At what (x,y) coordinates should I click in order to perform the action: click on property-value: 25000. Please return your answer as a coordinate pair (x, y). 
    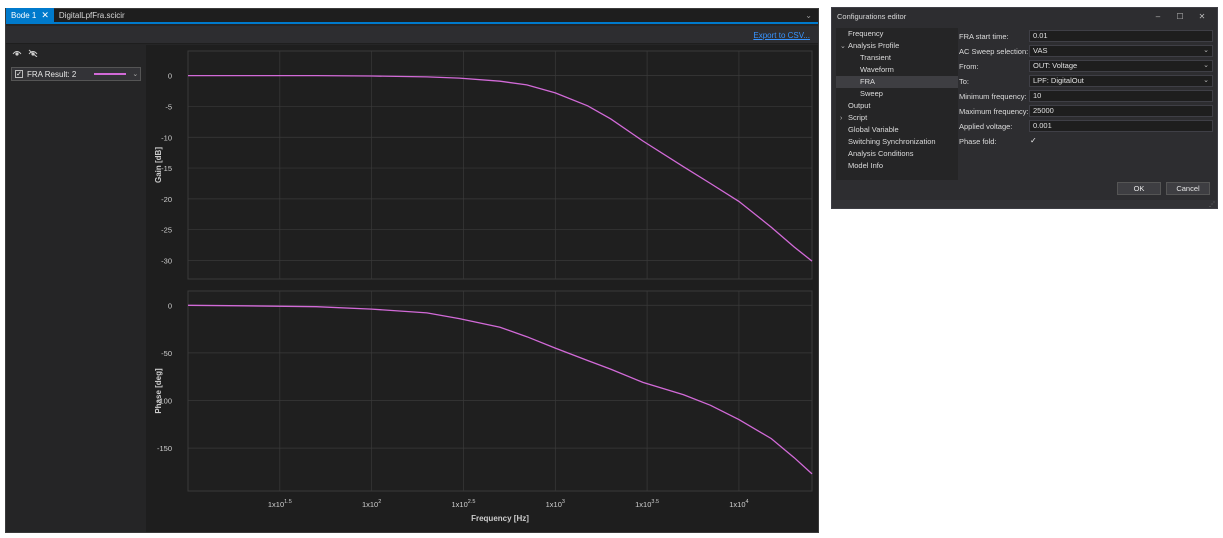
    Looking at the image, I should click on (1043, 110).